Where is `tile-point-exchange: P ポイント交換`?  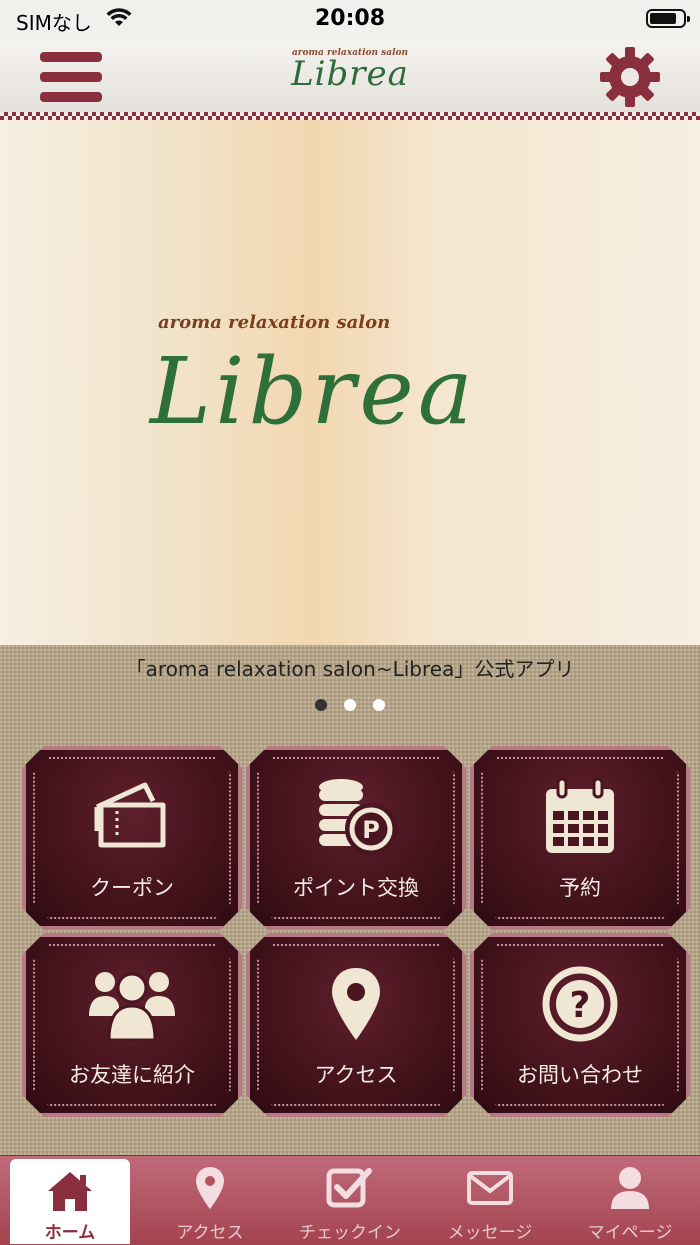 tile-point-exchange: P ポイント交換 is located at coordinates (356, 838).